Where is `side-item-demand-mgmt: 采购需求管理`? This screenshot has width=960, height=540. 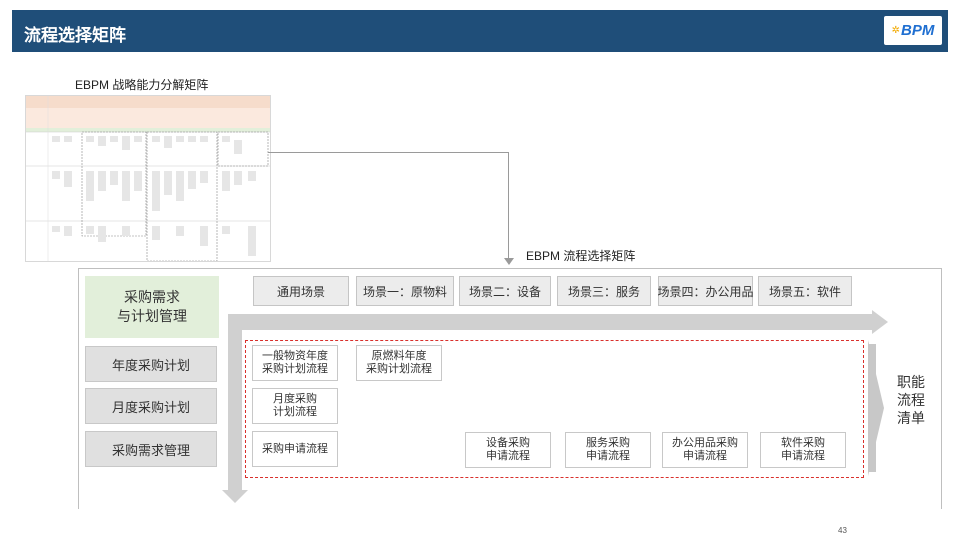
side-item-demand-mgmt: 采购需求管理 is located at coordinates (151, 449).